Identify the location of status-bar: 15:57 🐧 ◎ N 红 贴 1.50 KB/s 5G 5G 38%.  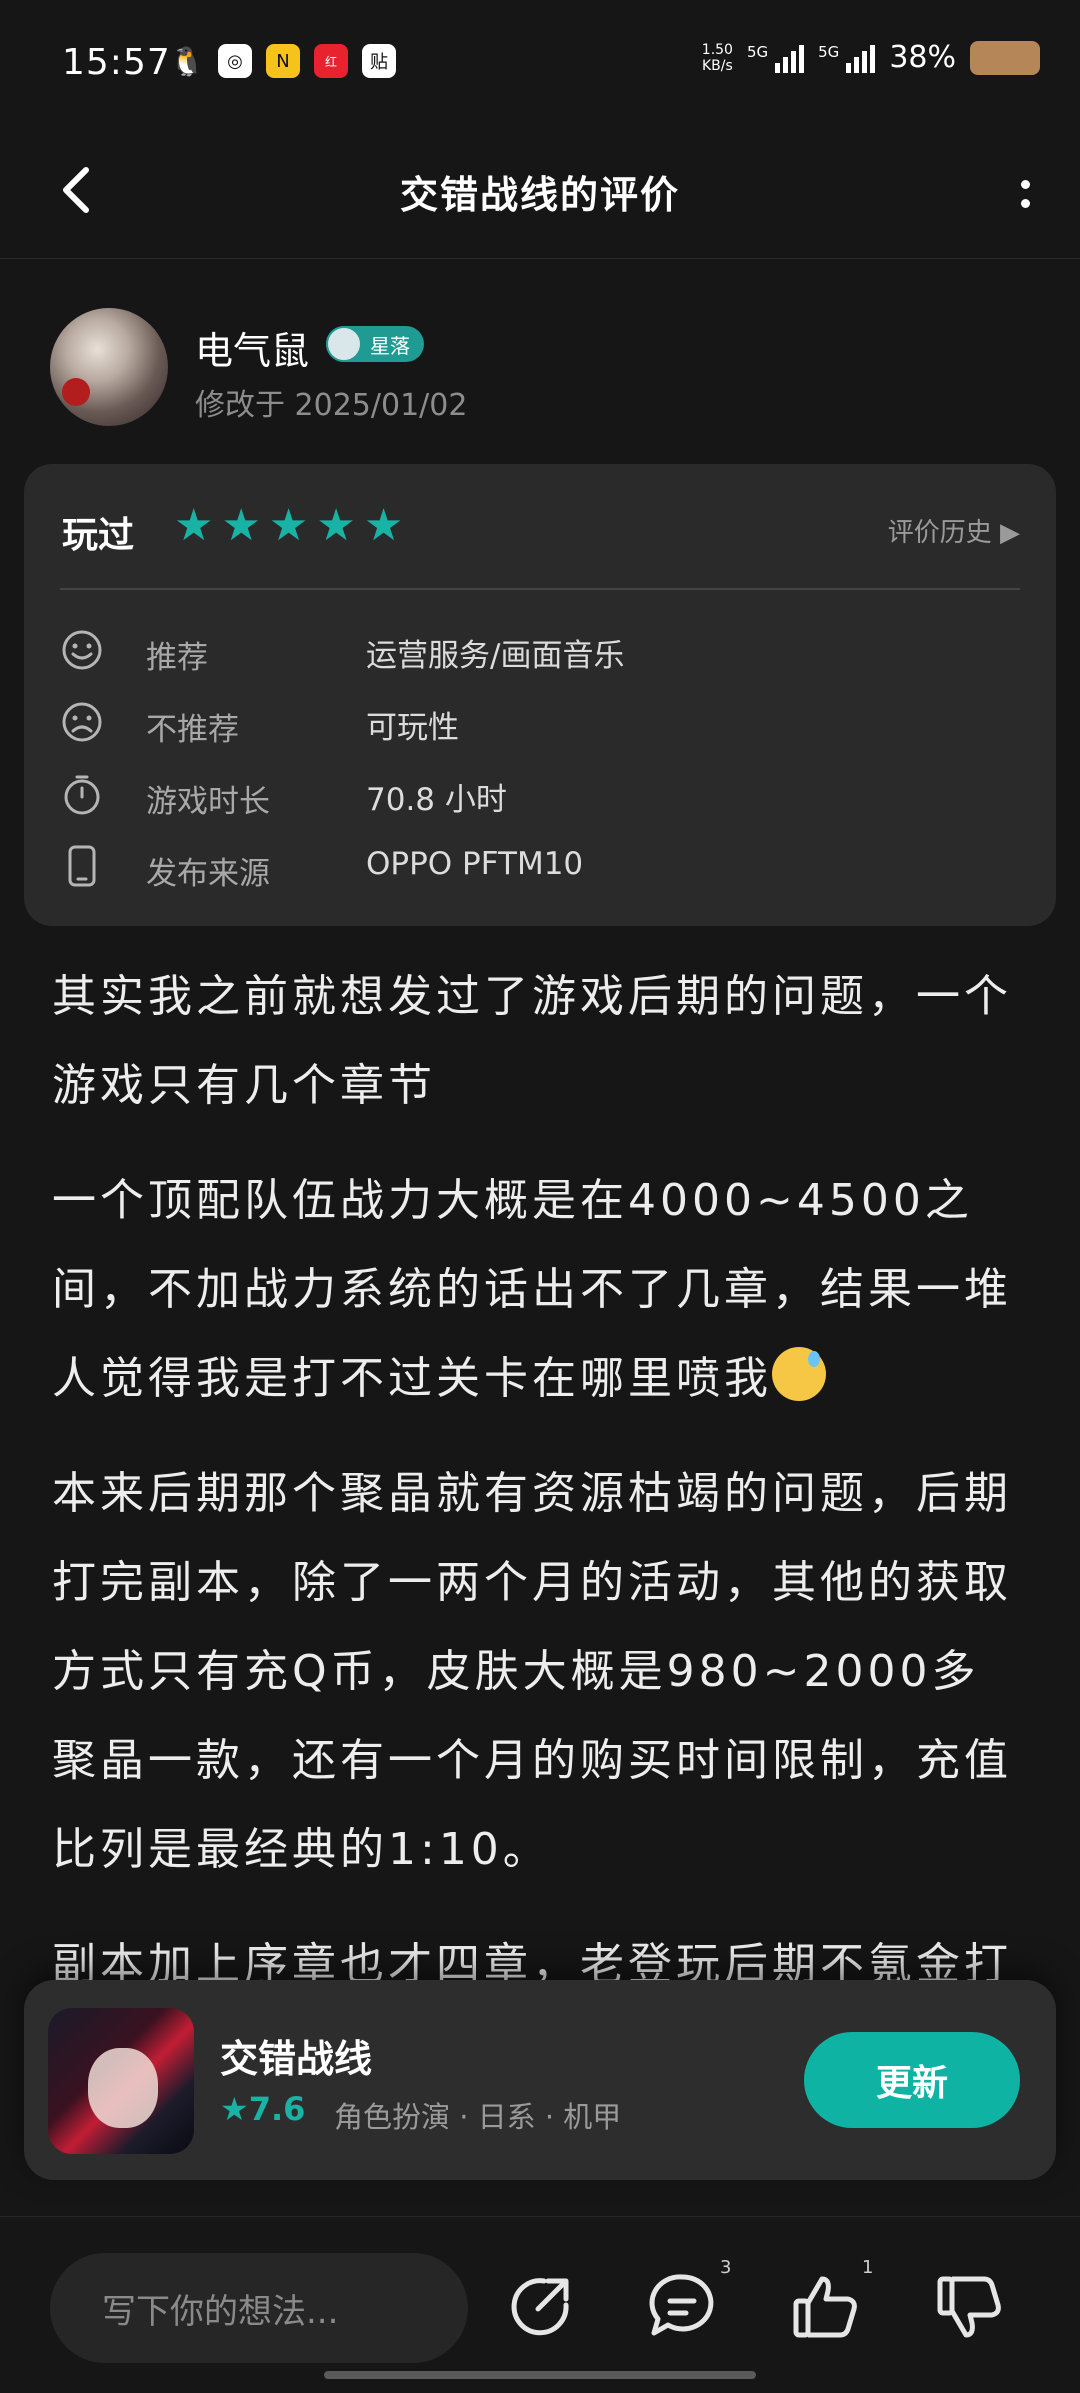
(540, 65).